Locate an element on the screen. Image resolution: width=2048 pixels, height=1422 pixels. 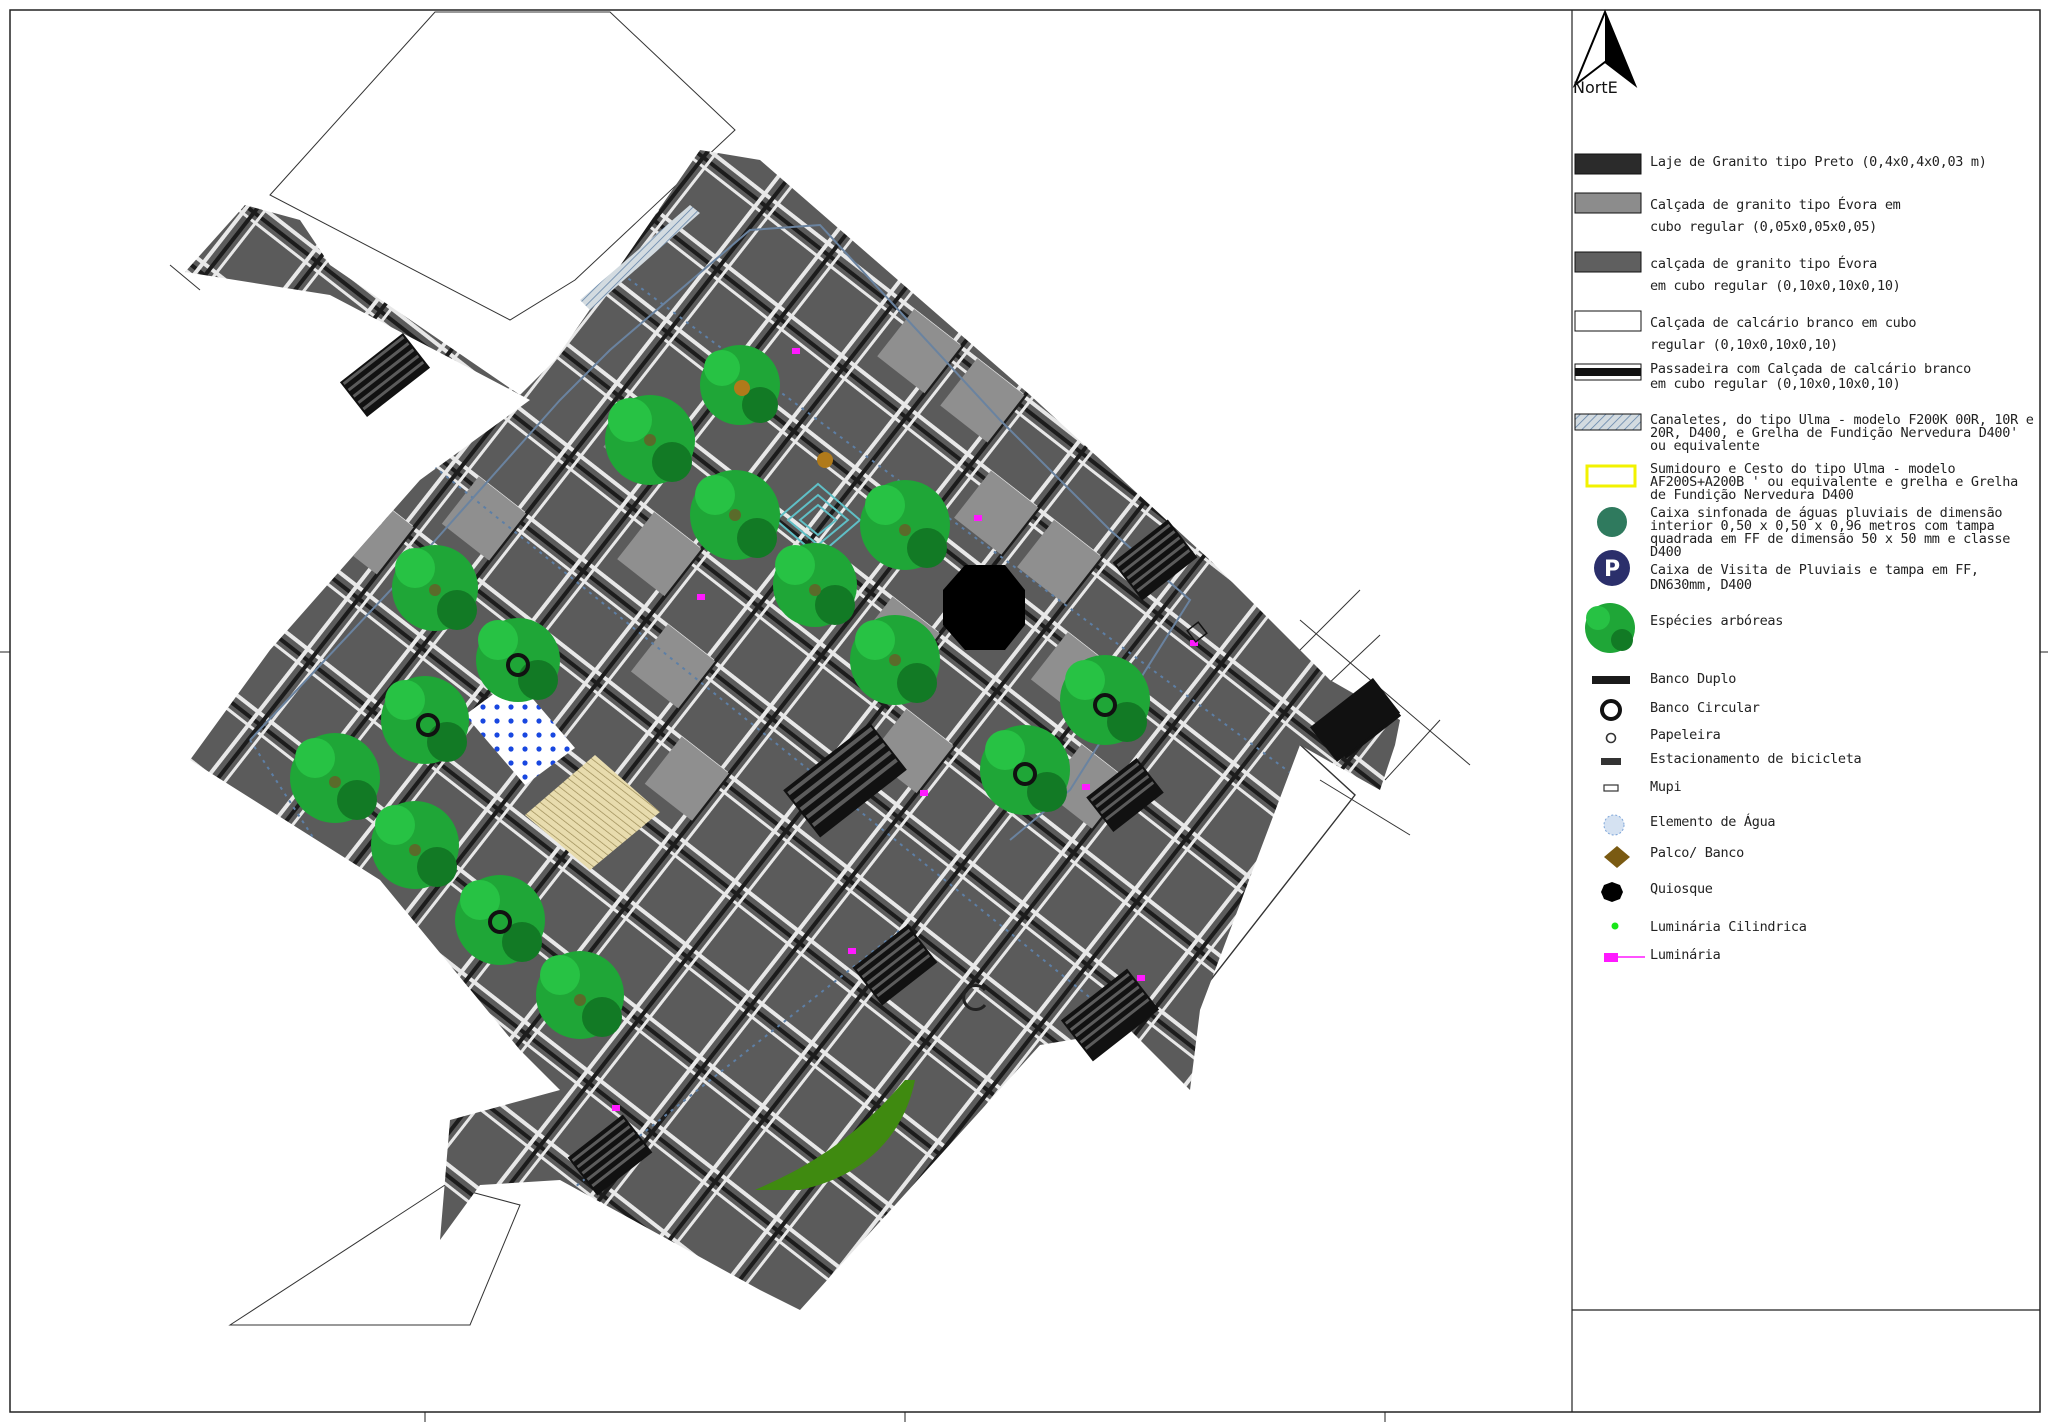
legend-label: Mupi is located at coordinates (1666, 787).